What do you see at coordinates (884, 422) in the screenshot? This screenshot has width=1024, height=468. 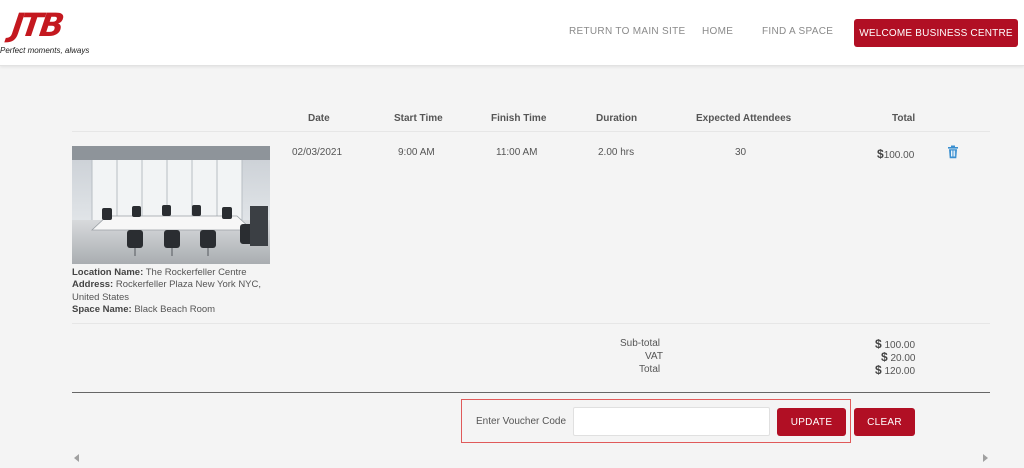 I see `clear-button: CLEAR` at bounding box center [884, 422].